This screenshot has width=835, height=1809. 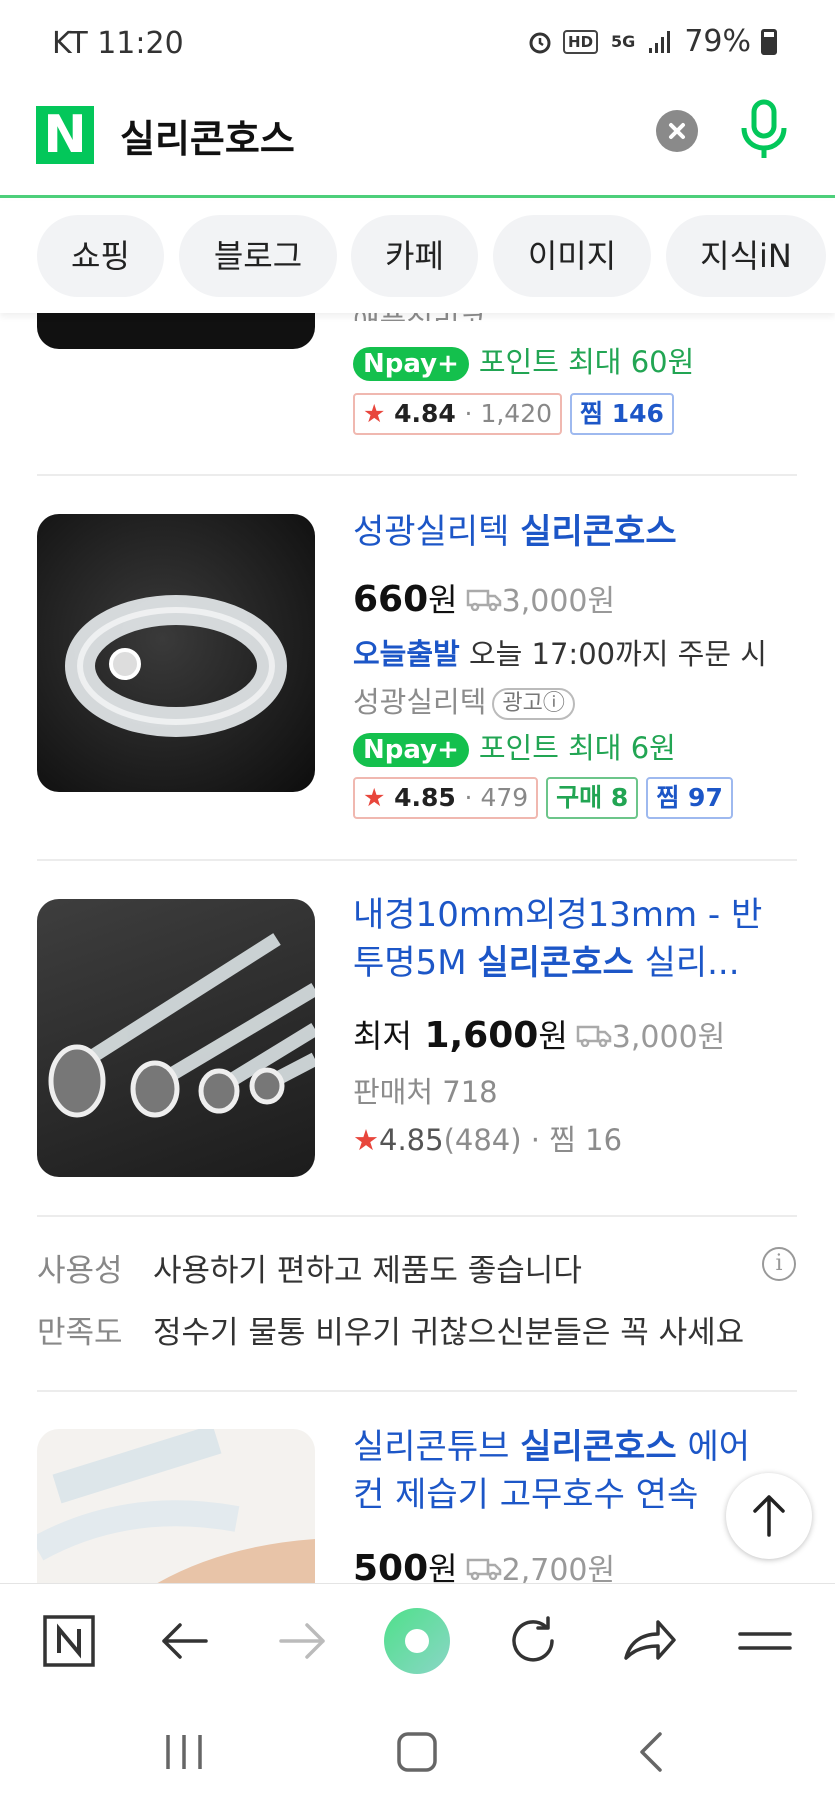 I want to click on info-icon: i, so click(x=779, y=1264).